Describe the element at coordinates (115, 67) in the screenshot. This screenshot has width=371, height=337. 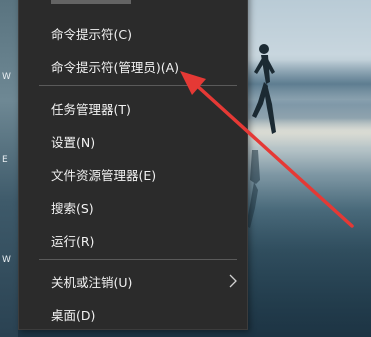
I see `menu-item-label: 命令提示符(管理员)(A)` at that location.